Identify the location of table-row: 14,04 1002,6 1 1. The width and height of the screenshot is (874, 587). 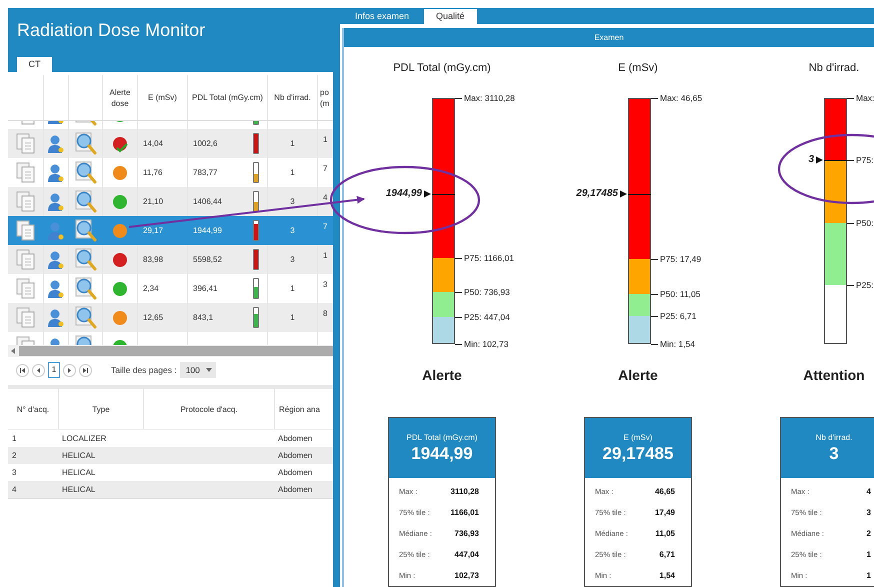
(170, 143).